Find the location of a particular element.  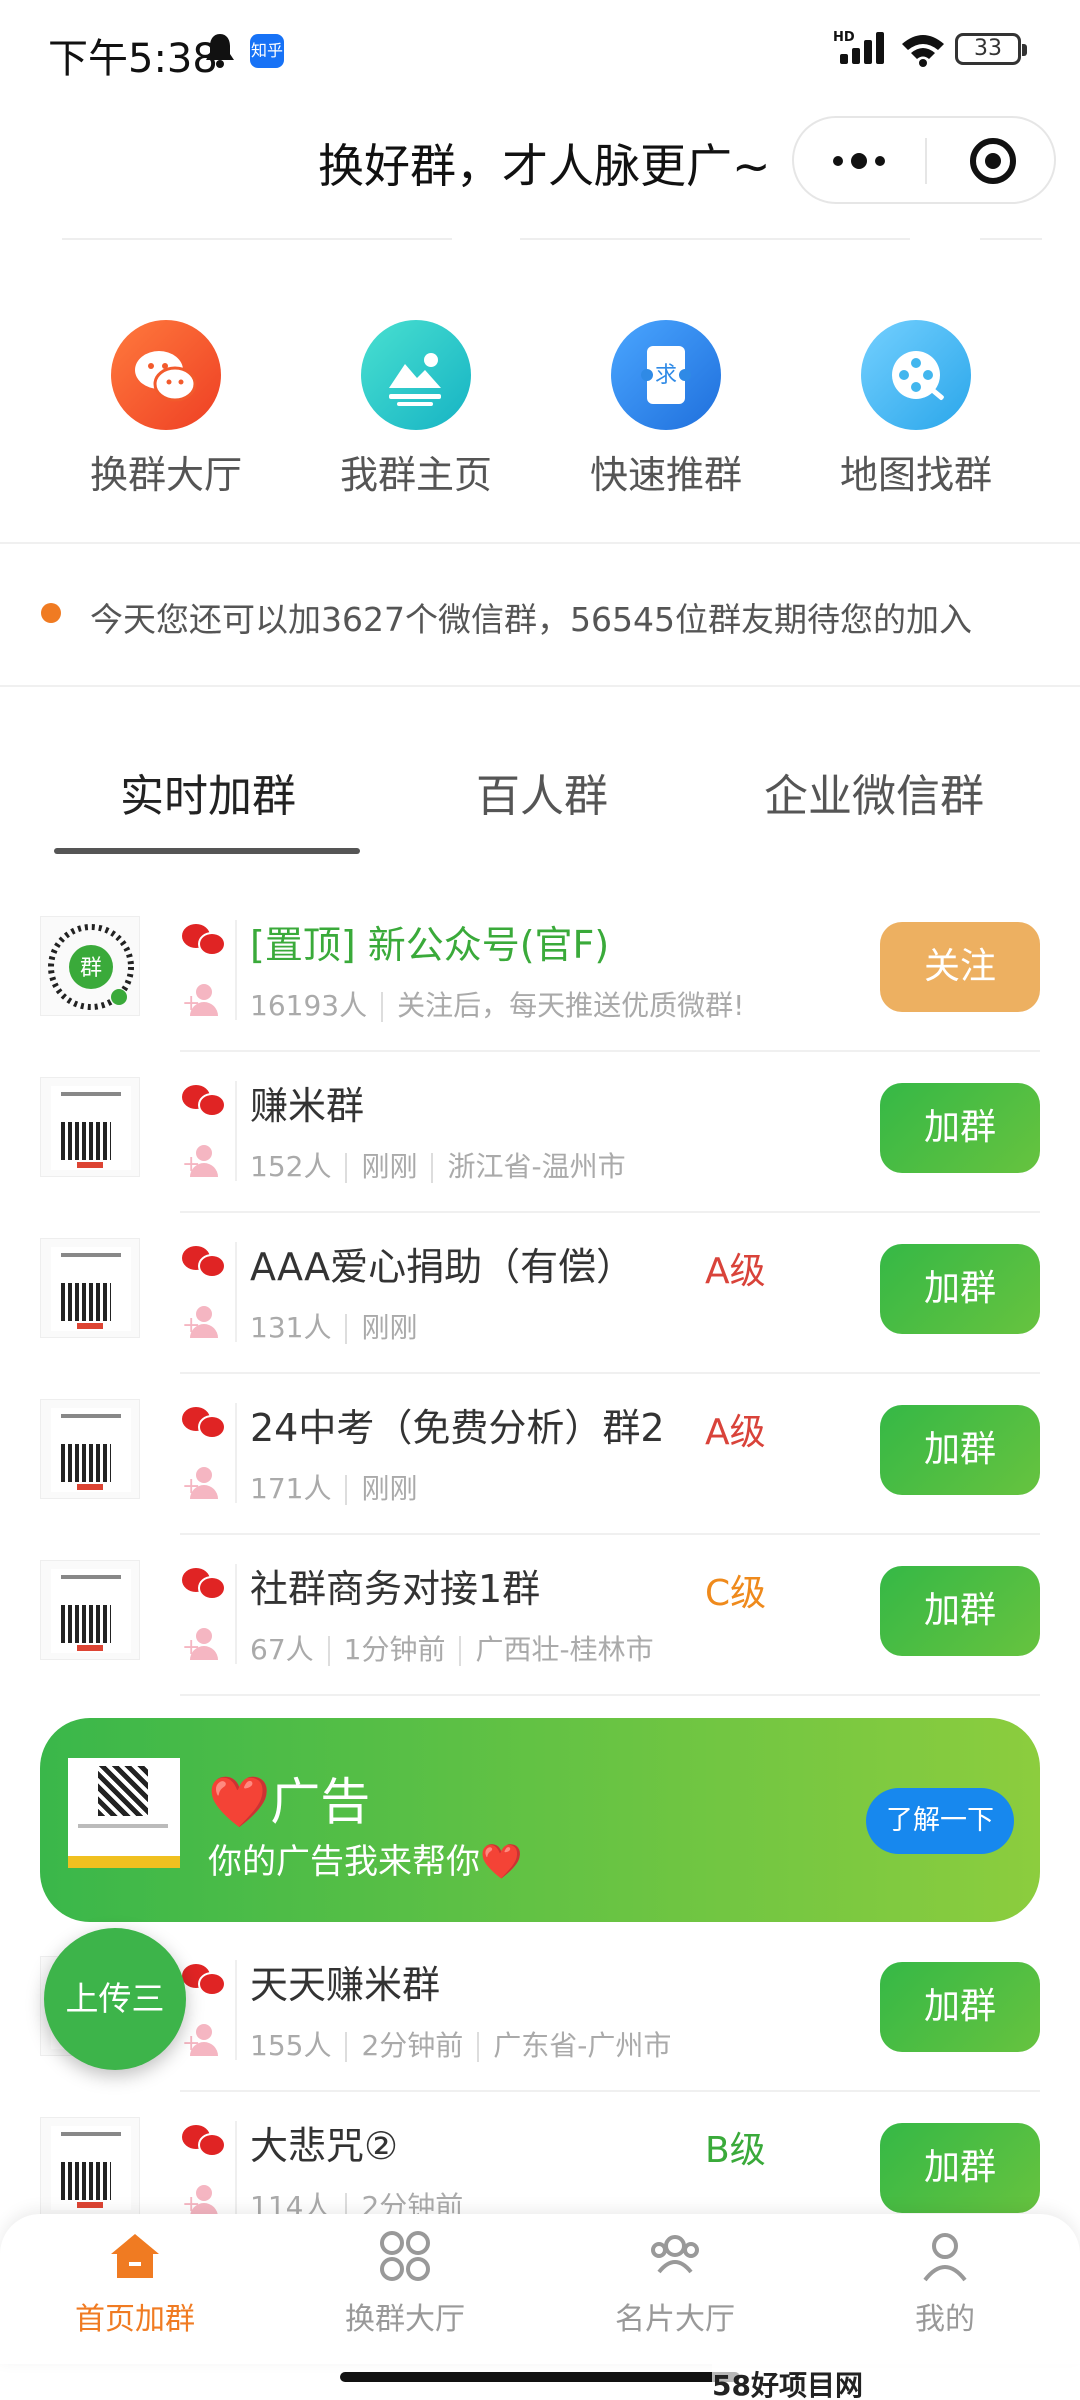

nav-card-hall: 名片大厅 is located at coordinates (675, 2283).